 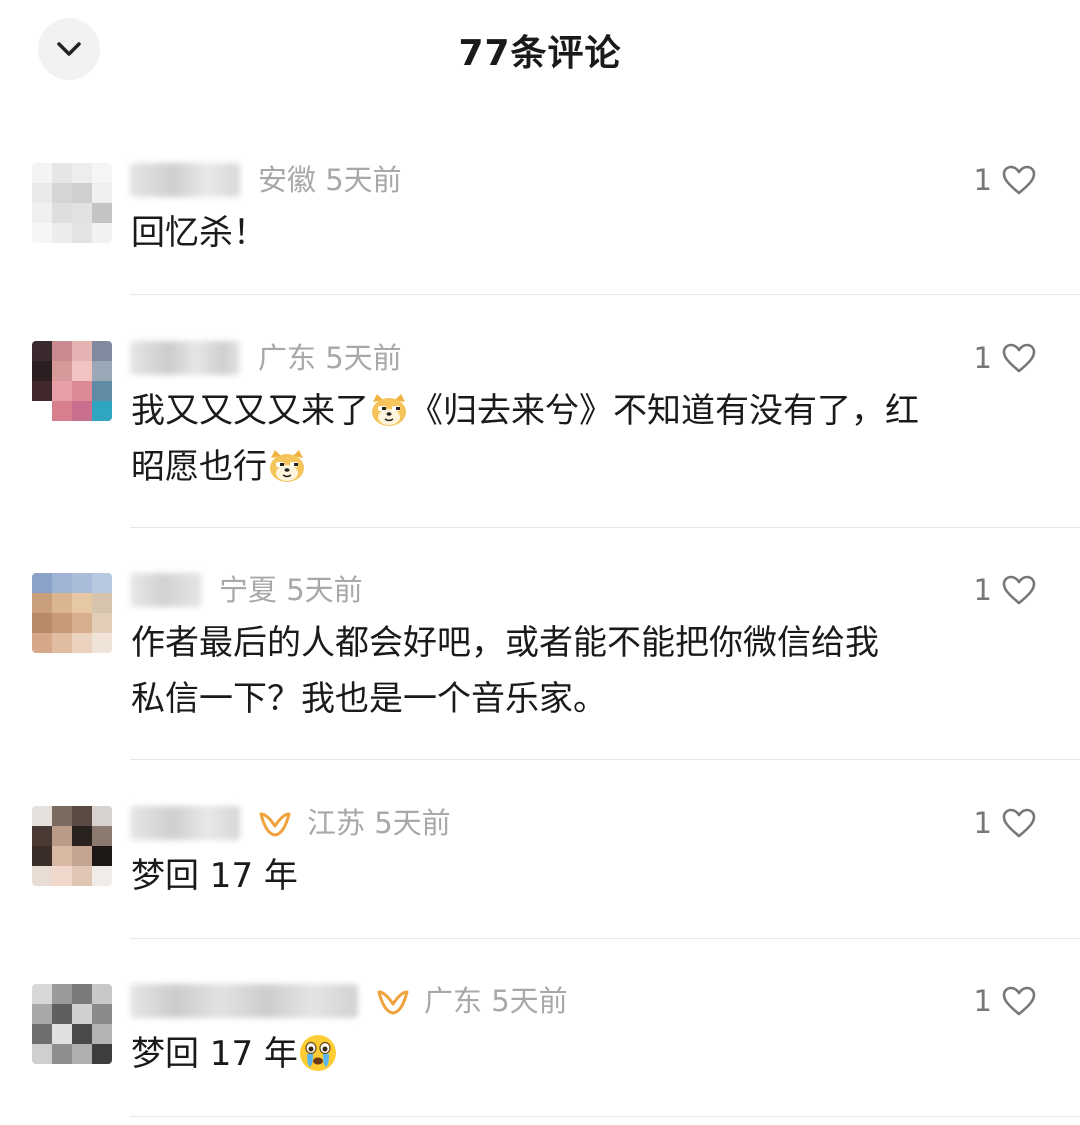 I want to click on comment-location: 江苏, so click(x=336, y=823).